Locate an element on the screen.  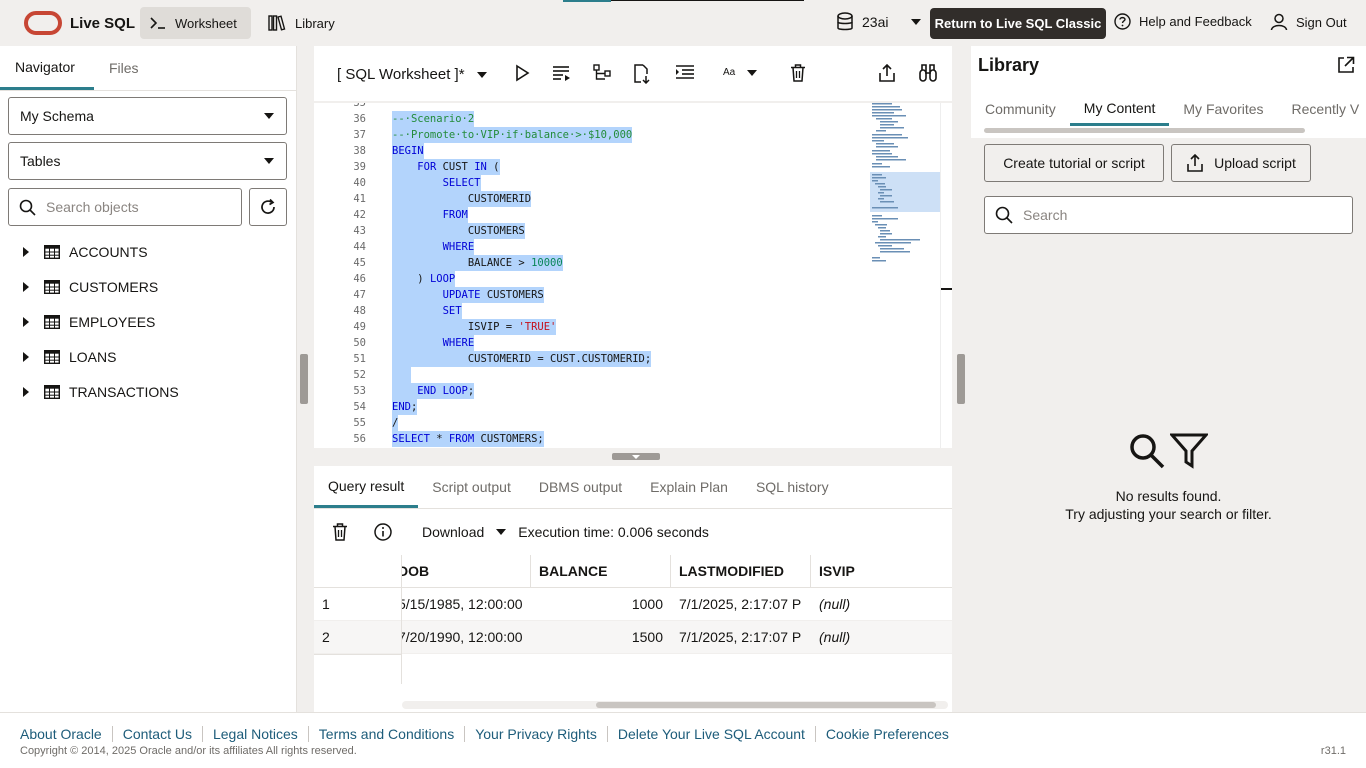
run-script-icon is located at coordinates (562, 73).